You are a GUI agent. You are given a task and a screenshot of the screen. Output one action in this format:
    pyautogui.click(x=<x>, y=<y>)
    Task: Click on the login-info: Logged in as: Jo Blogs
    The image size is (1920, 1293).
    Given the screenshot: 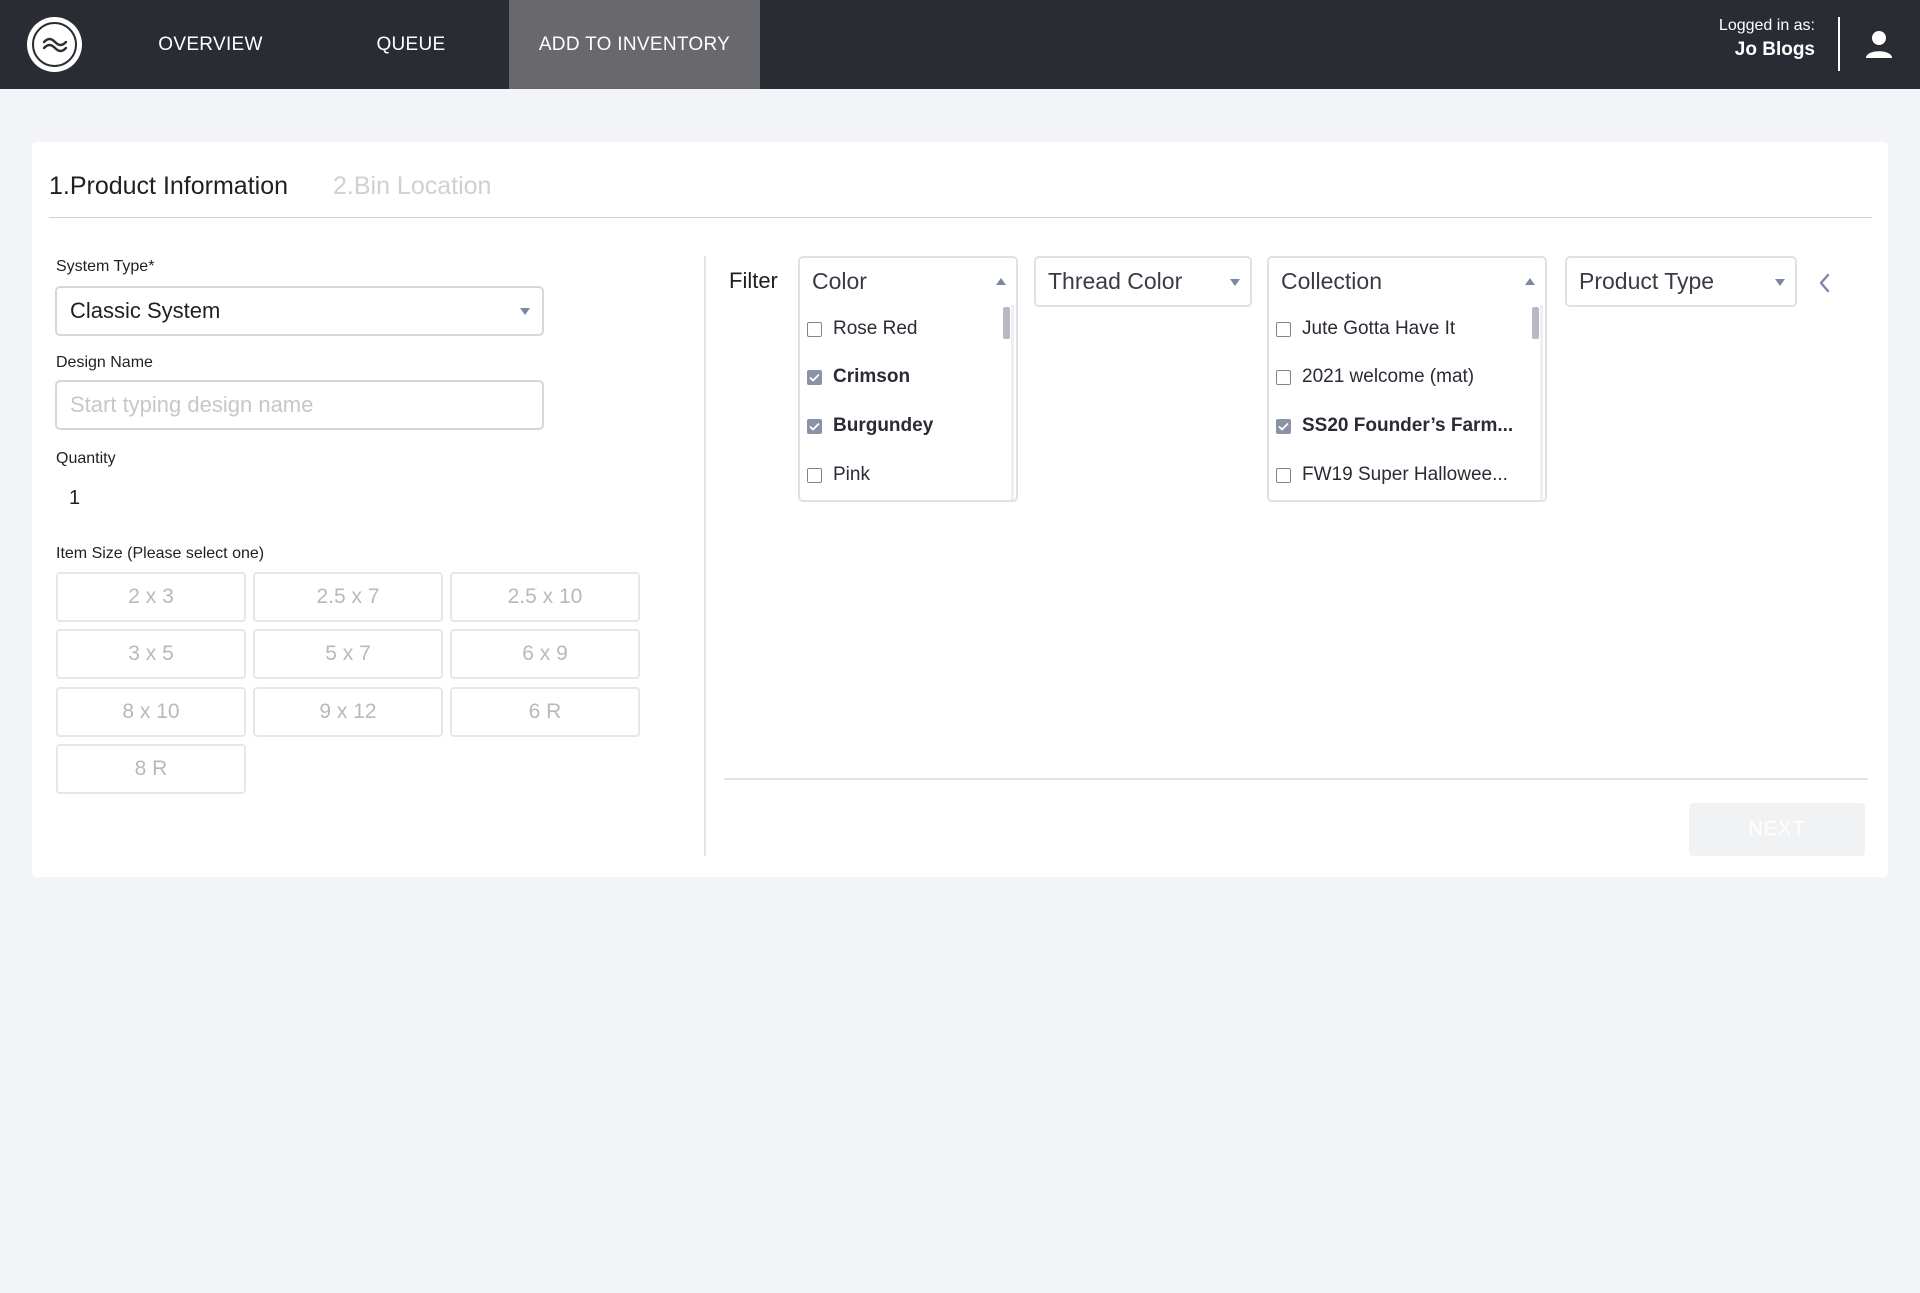 What is the action you would take?
    pyautogui.click(x=1767, y=39)
    